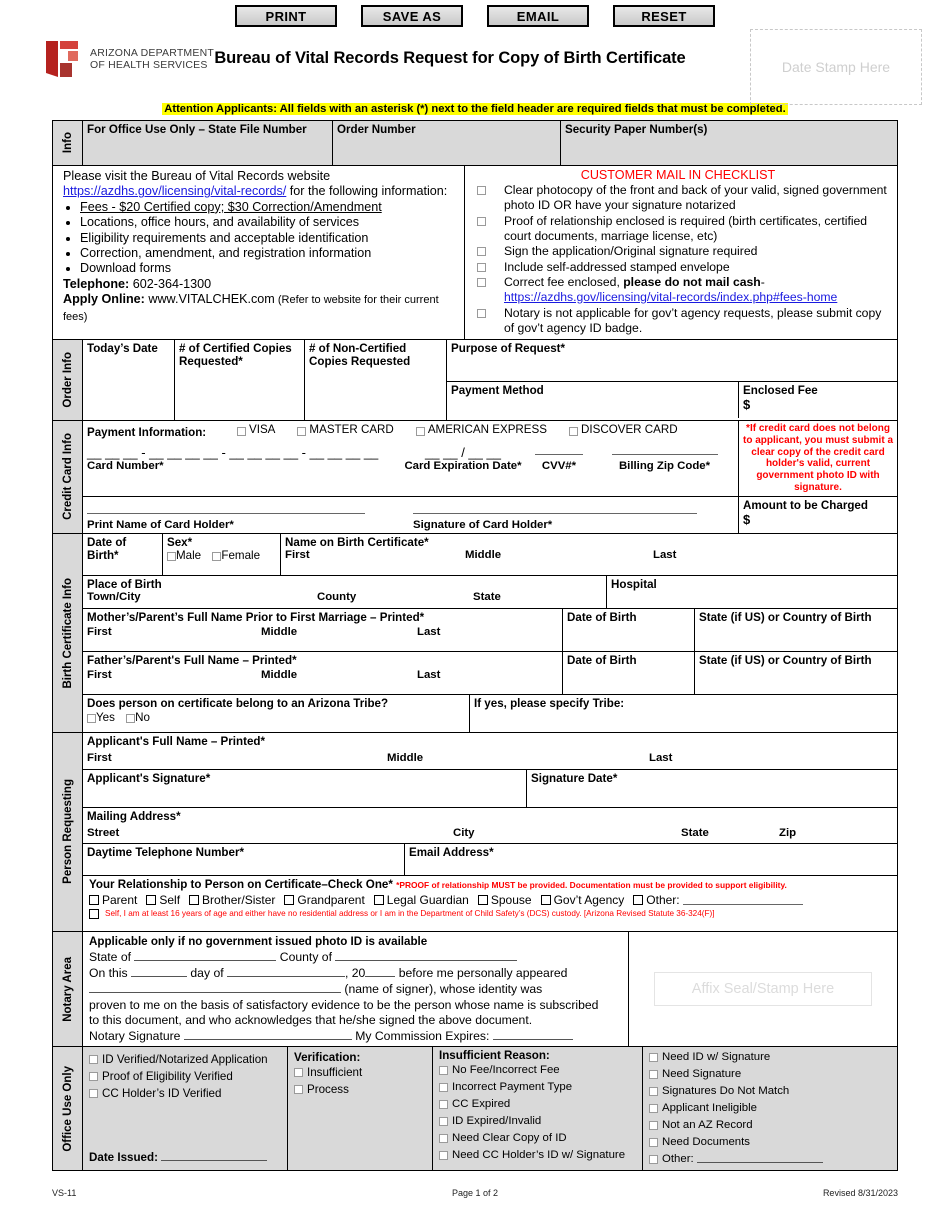 The image size is (950, 1230). I want to click on field-security-paper-number: Security Paper Number(s), so click(729, 143).